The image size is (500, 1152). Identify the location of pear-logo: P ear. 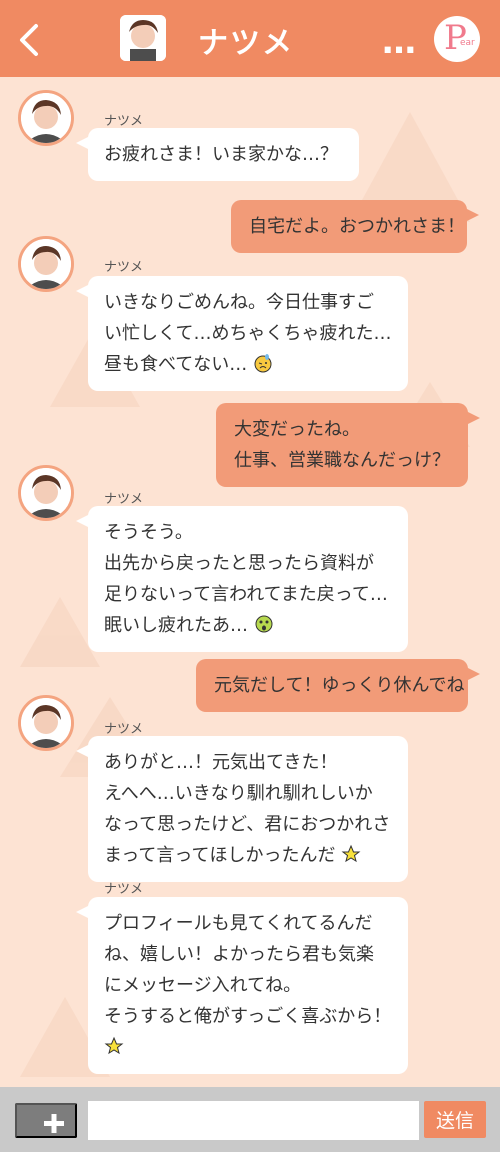
(457, 39).